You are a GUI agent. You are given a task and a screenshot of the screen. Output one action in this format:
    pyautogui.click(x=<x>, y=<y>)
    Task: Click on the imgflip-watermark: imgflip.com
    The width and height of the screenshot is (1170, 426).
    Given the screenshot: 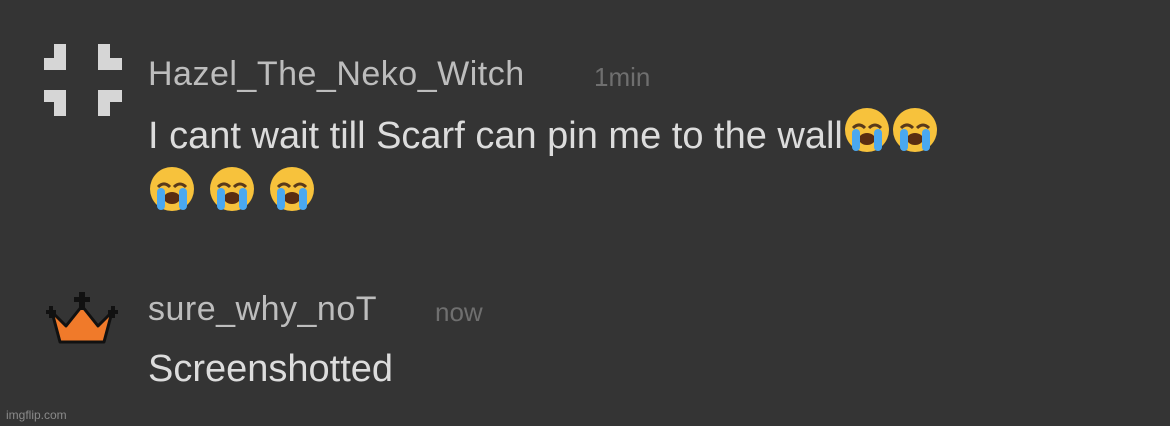 What is the action you would take?
    pyautogui.click(x=36, y=415)
    